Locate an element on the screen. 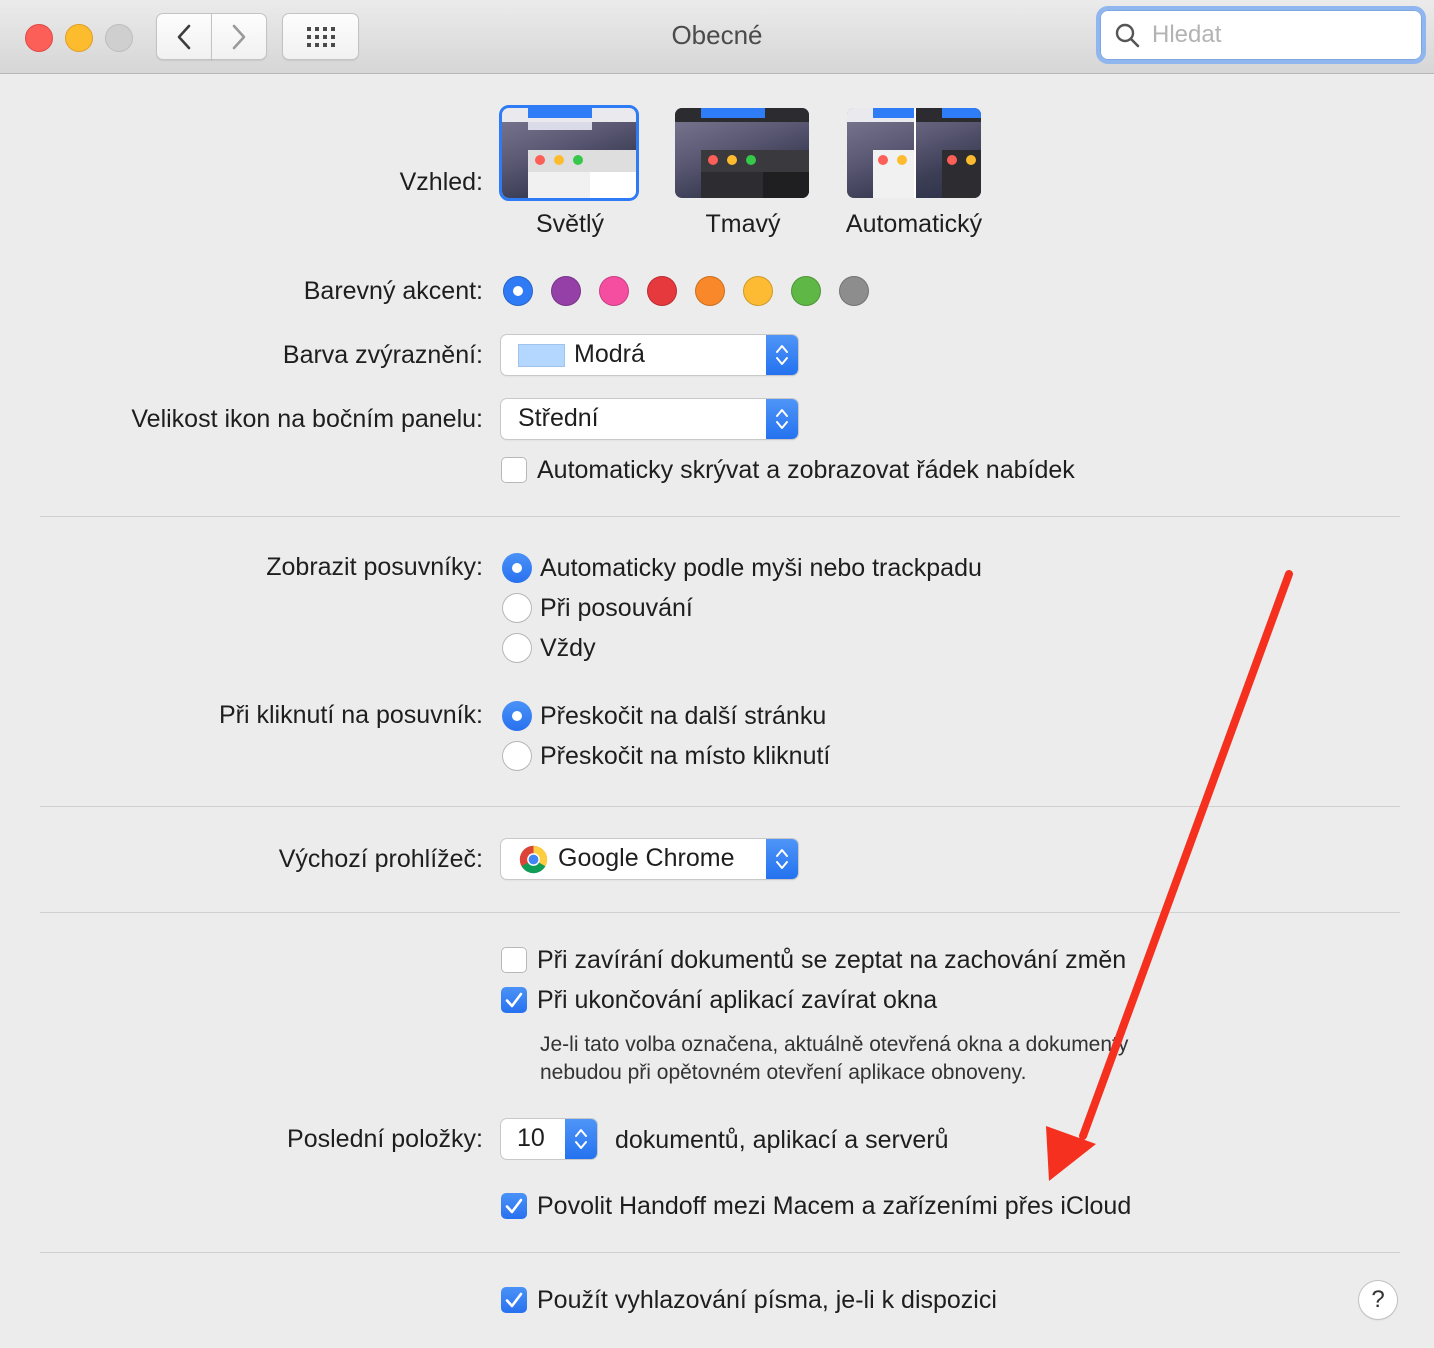 This screenshot has height=1348, width=1434. chrome-icon is located at coordinates (533, 859).